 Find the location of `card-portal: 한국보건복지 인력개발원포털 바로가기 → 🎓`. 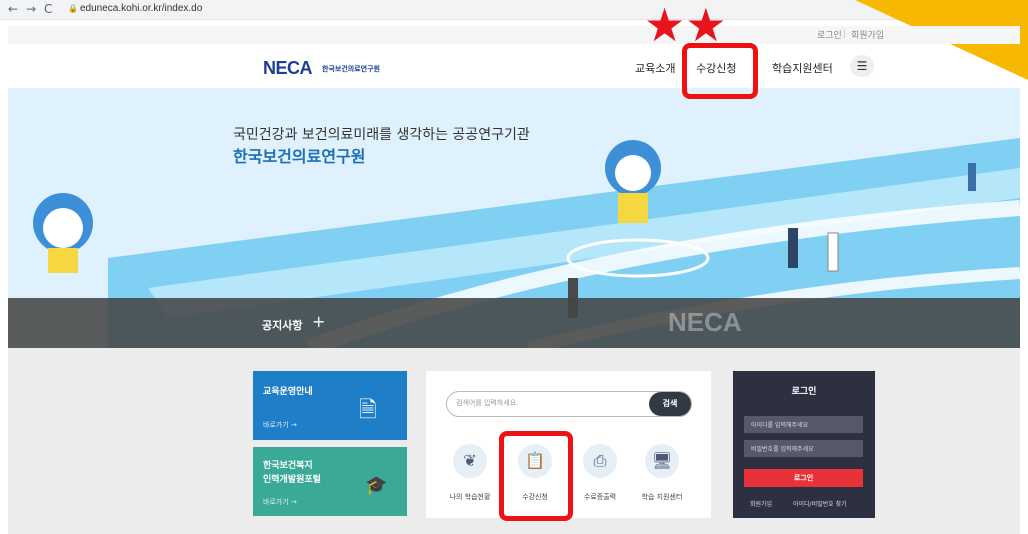

card-portal: 한국보건복지 인력개발원포털 바로가기 → 🎓 is located at coordinates (330, 481).